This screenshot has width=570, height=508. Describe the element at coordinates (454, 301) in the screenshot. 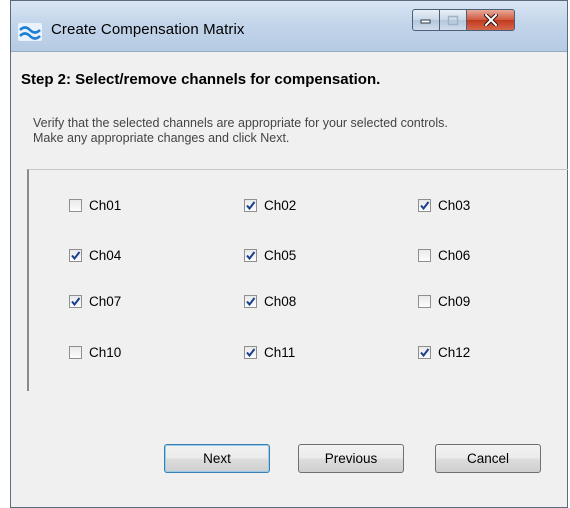

I see `channel-label: Ch09` at that location.